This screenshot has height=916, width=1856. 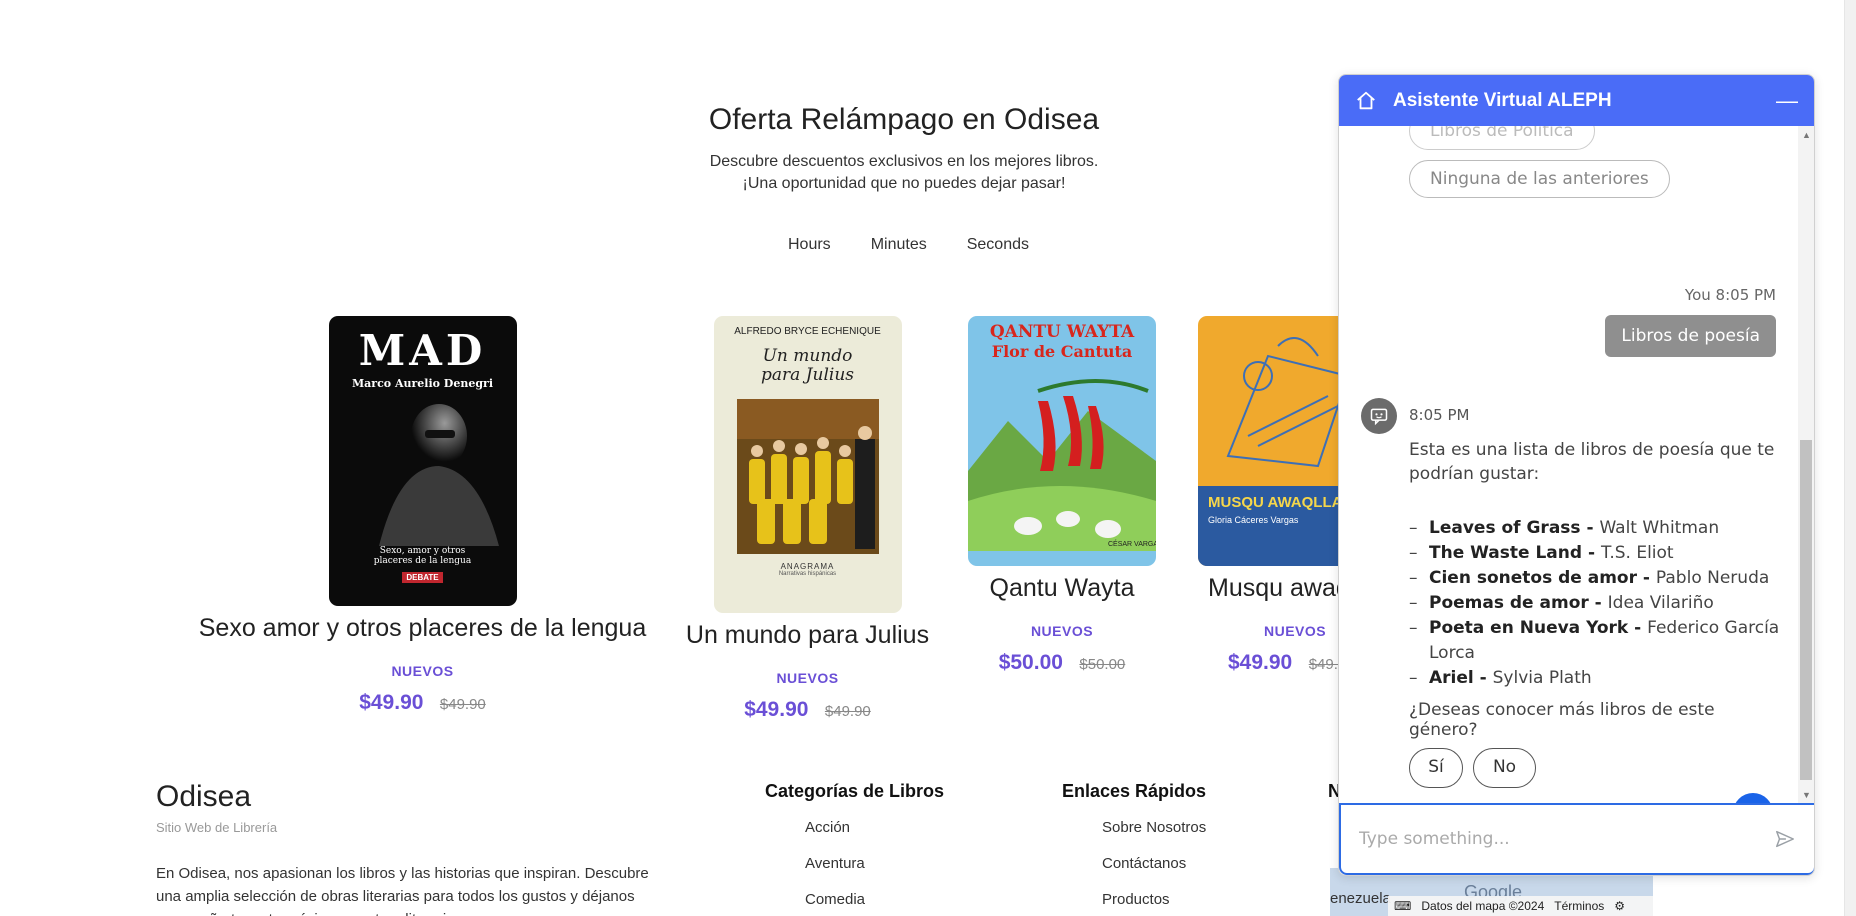 I want to click on footer-category-link: Acción, so click(x=827, y=827).